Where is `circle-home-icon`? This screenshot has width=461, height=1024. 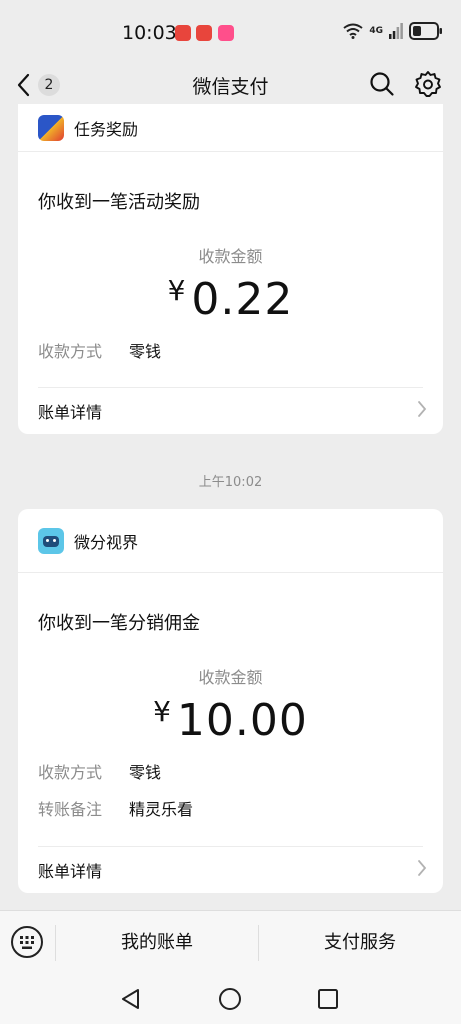
circle-home-icon is located at coordinates (230, 999).